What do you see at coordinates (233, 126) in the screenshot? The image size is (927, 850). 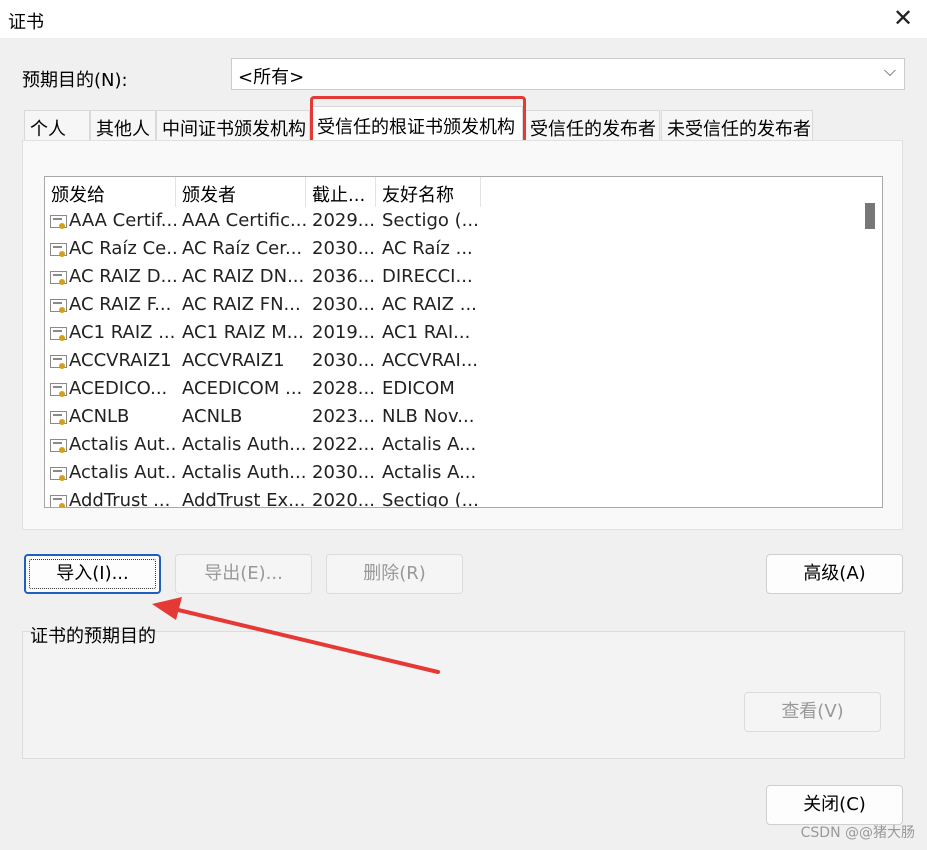 I see `tab-intermediate-ca: 中间证书颁发机构` at bounding box center [233, 126].